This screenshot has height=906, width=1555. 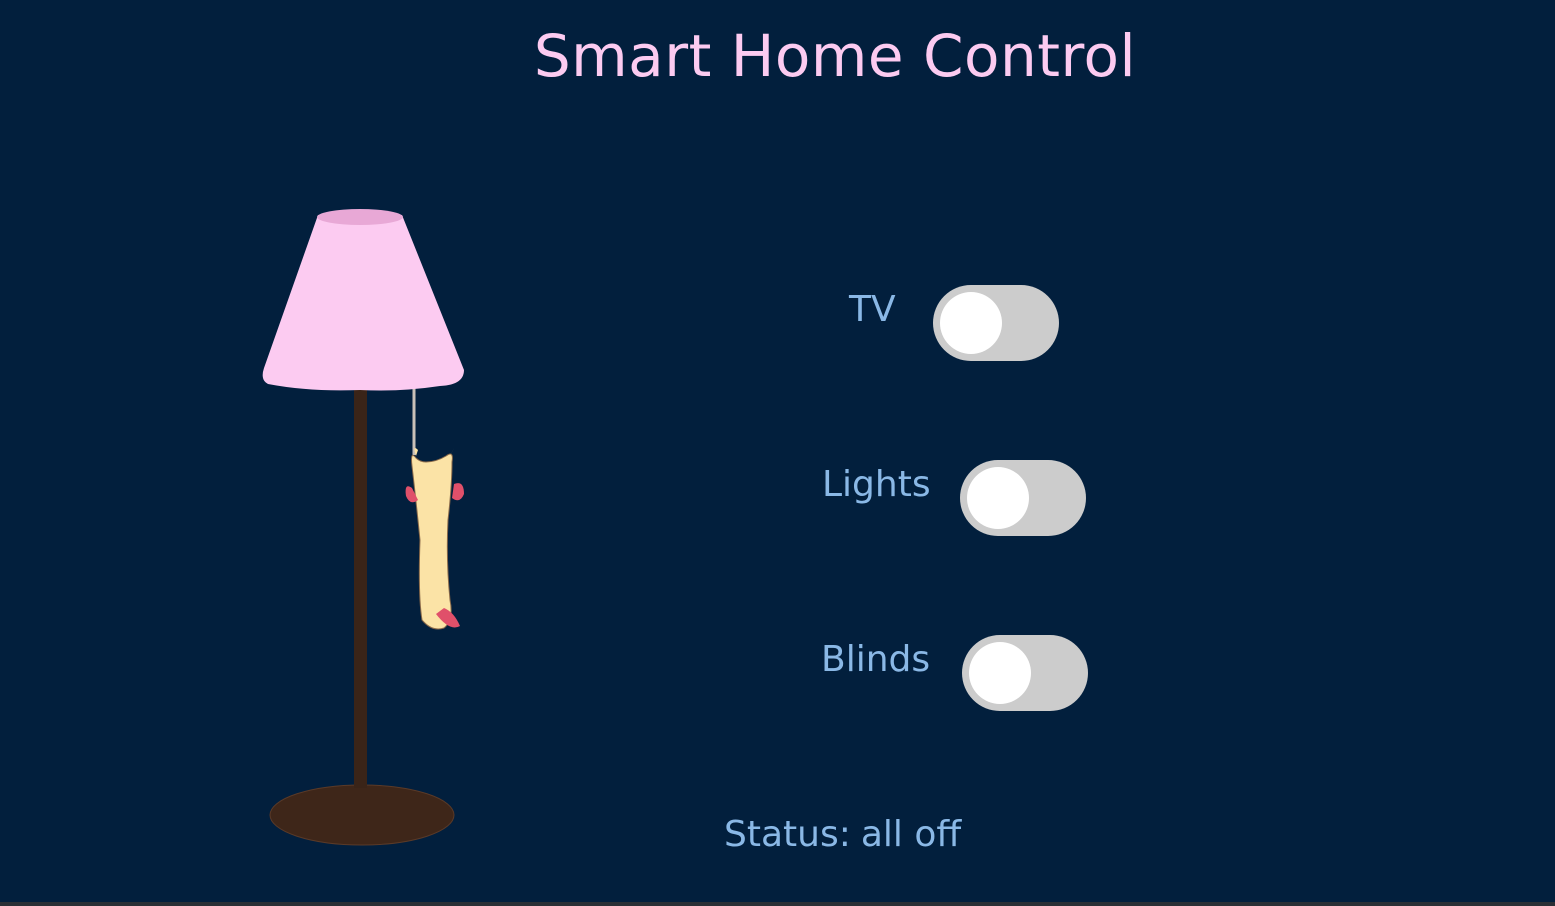 What do you see at coordinates (777, 904) in the screenshot?
I see `window-bottom-edge` at bounding box center [777, 904].